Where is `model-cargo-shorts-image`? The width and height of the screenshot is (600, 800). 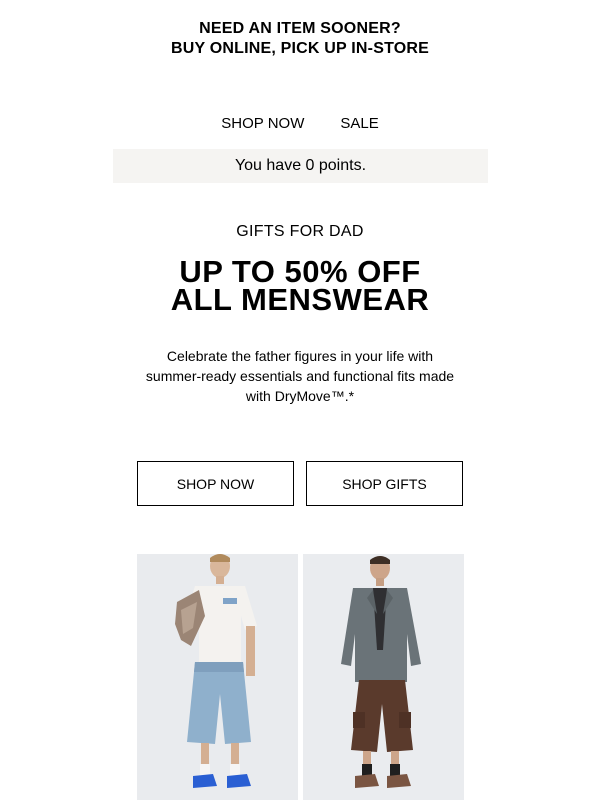
model-cargo-shorts-image is located at coordinates (383, 677).